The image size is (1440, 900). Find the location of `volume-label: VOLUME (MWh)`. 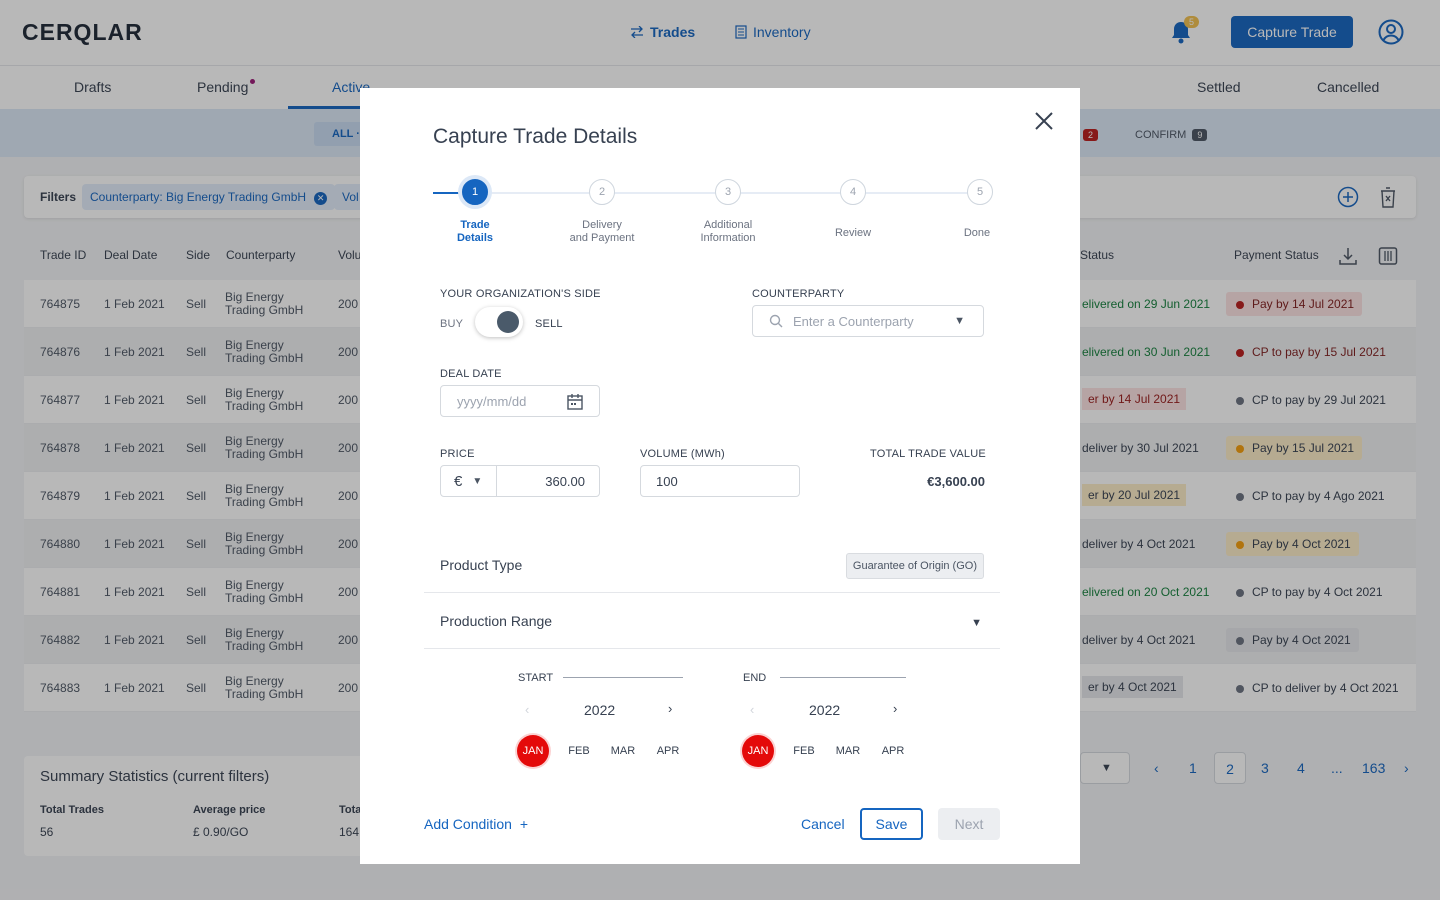

volume-label: VOLUME (MWh) is located at coordinates (682, 454).